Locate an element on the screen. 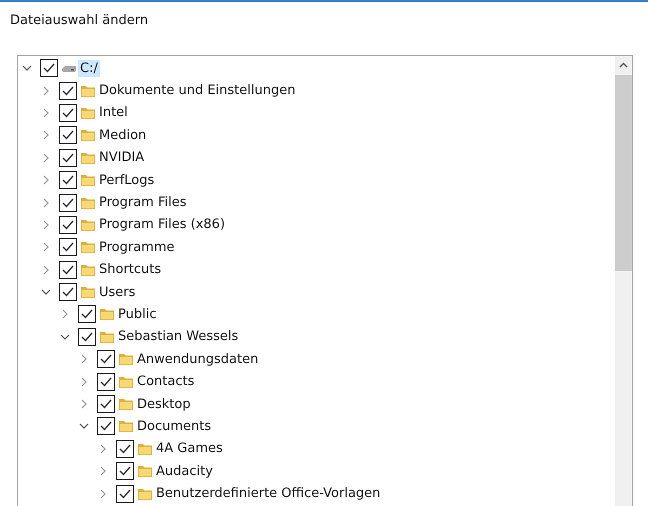 The width and height of the screenshot is (648, 506). folder-label: Desktop is located at coordinates (164, 404).